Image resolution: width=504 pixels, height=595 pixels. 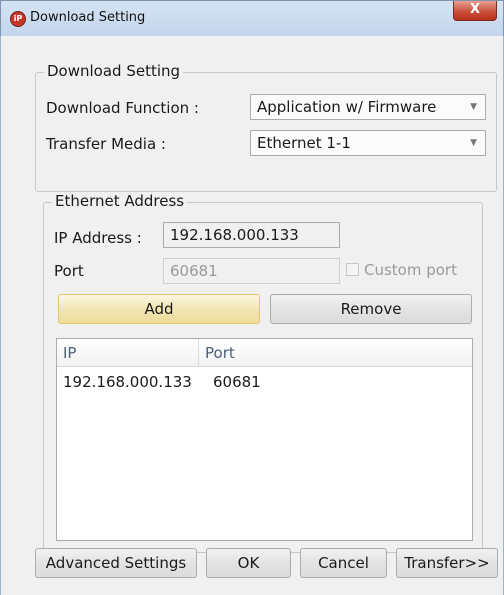 I want to click on download-function-select: Application w/ Firmware ▼, so click(x=368, y=107).